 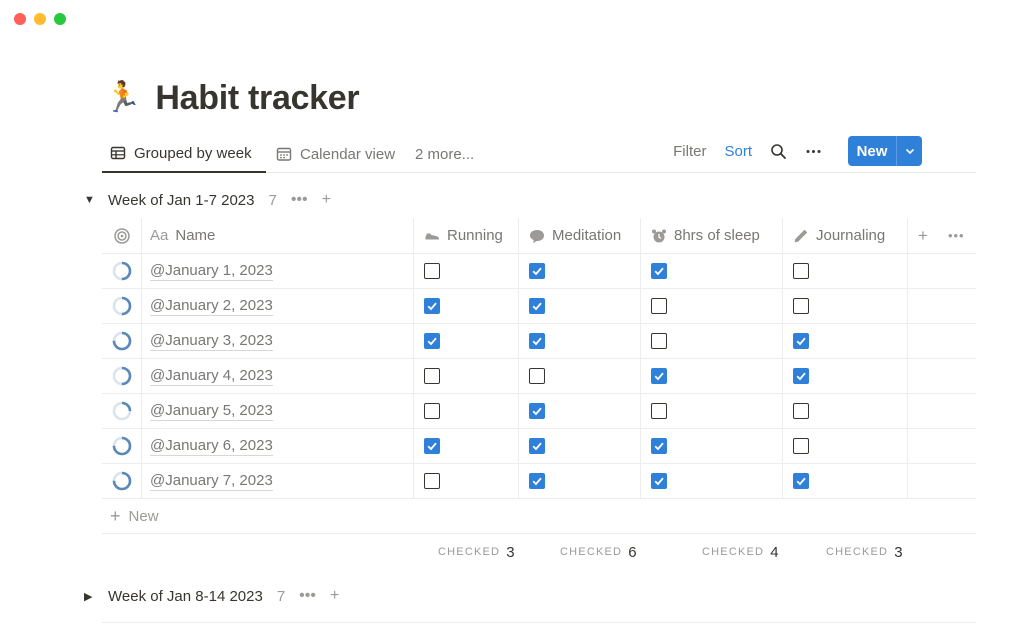 I want to click on runner-emoji-icon: 🏃, so click(x=122, y=98).